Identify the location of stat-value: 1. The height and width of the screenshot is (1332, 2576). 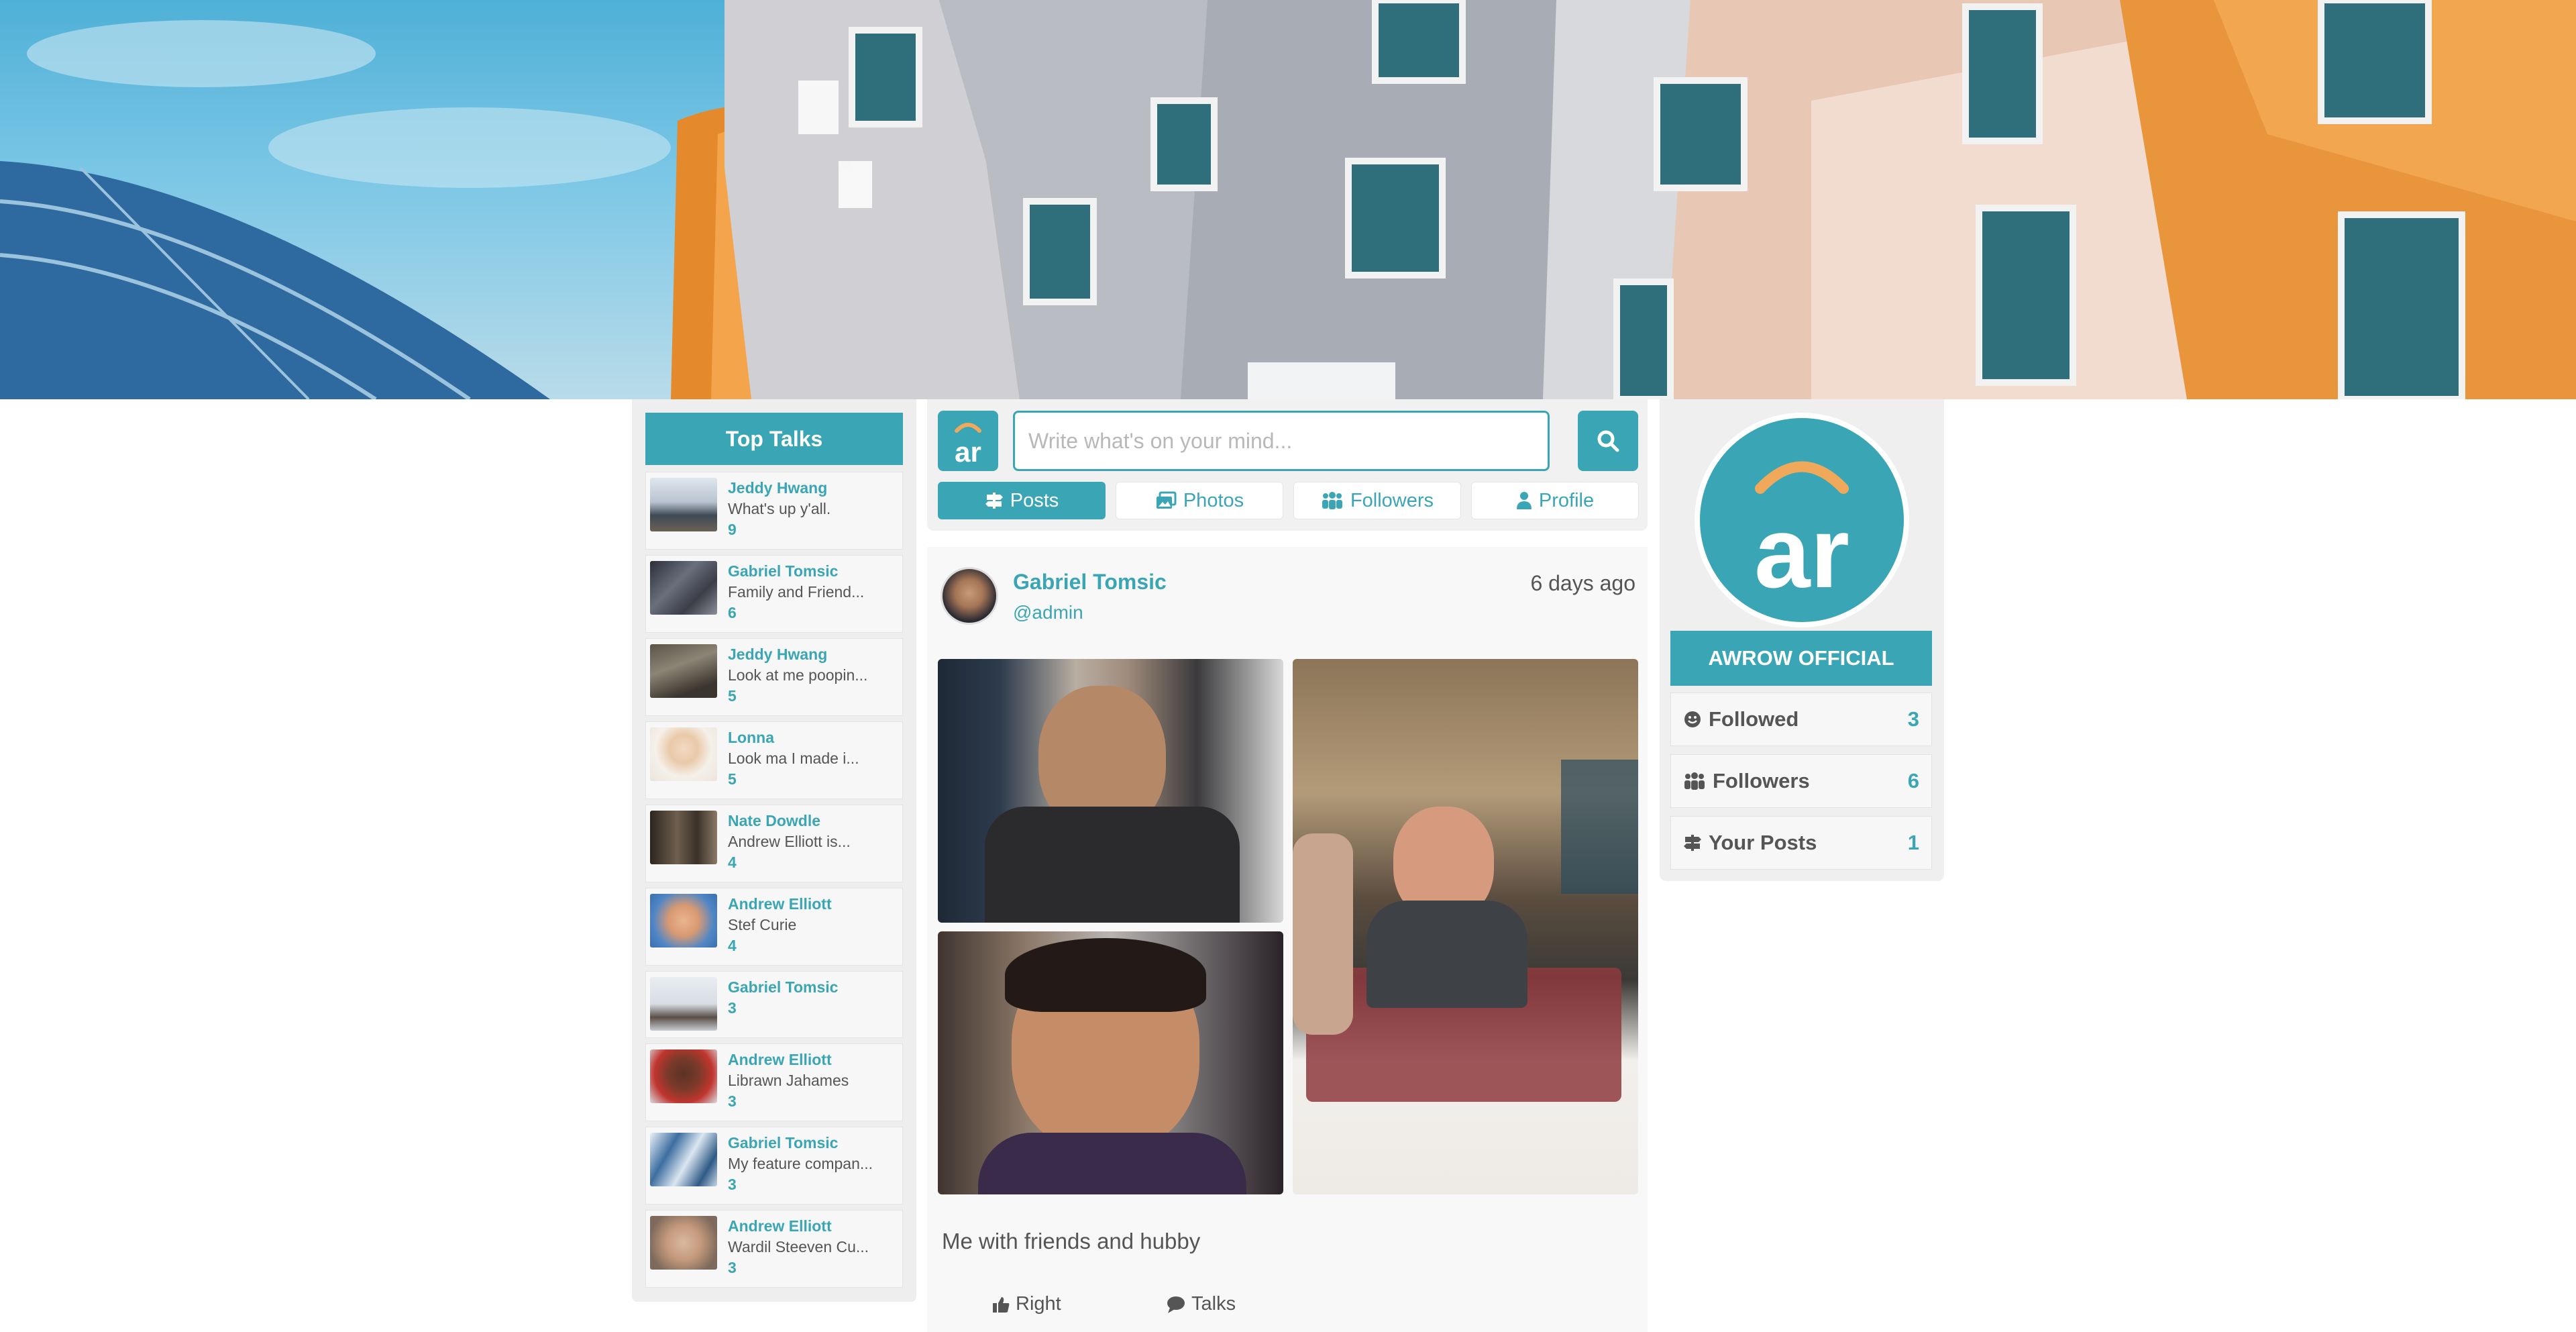
(1913, 842).